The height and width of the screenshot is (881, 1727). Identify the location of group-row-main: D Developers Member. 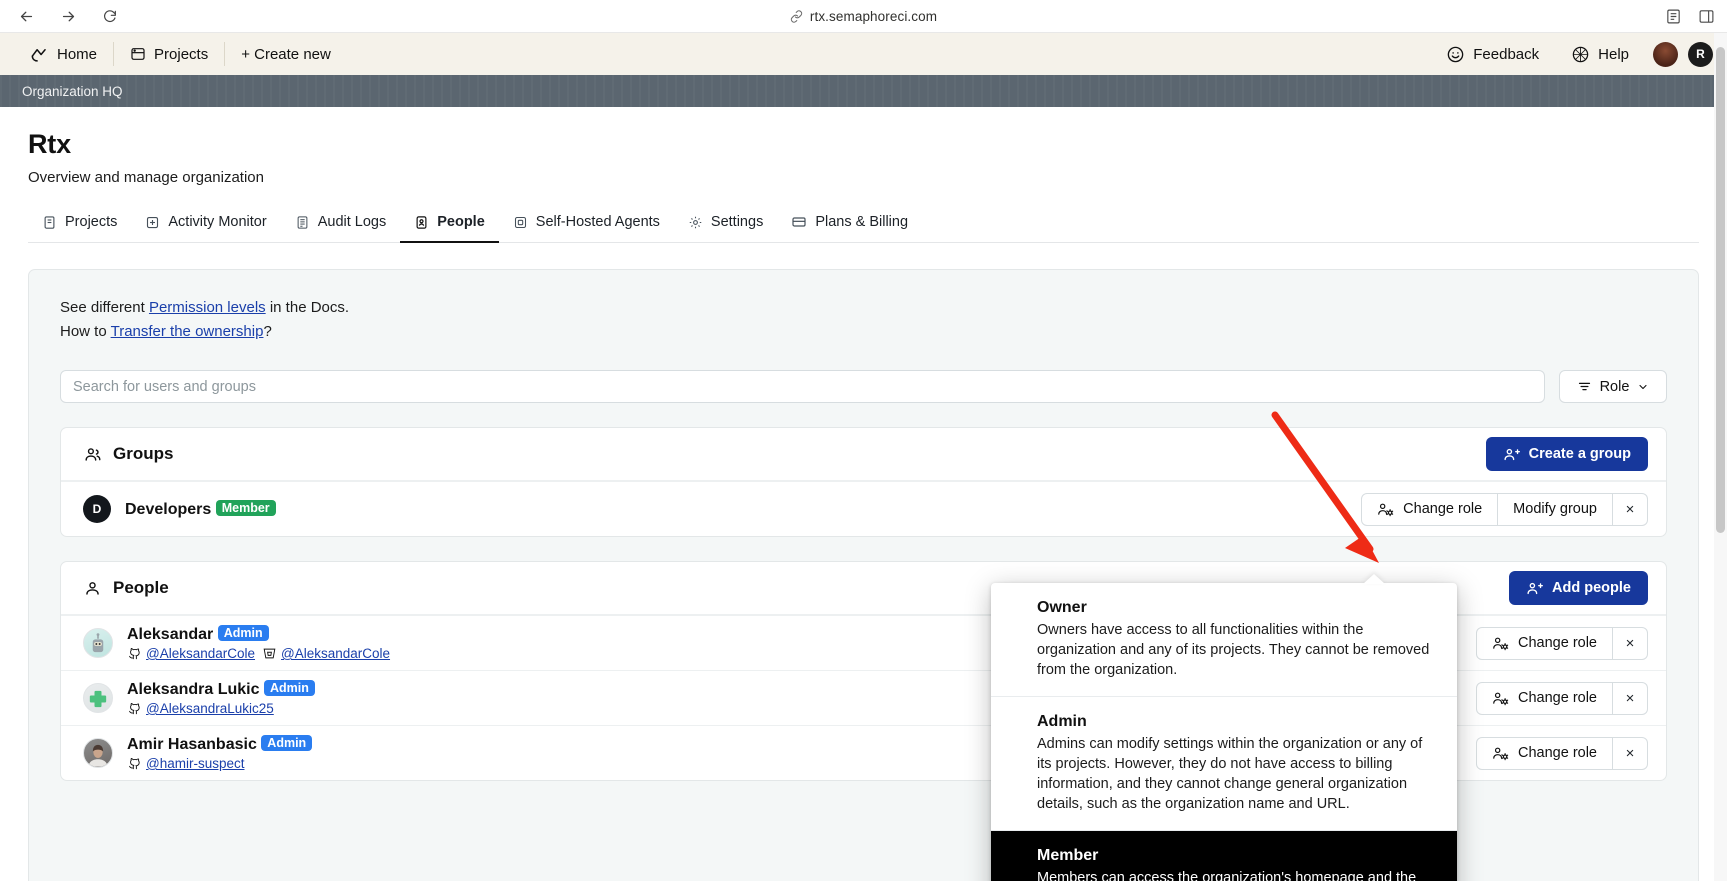
(179, 509).